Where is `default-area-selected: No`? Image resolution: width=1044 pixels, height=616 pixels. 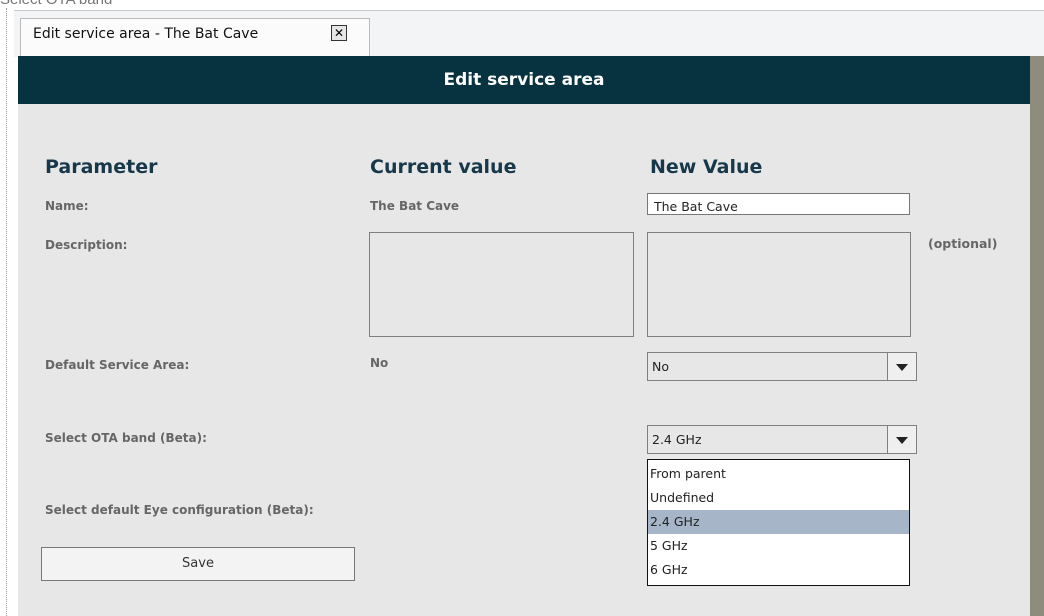 default-area-selected: No is located at coordinates (660, 366).